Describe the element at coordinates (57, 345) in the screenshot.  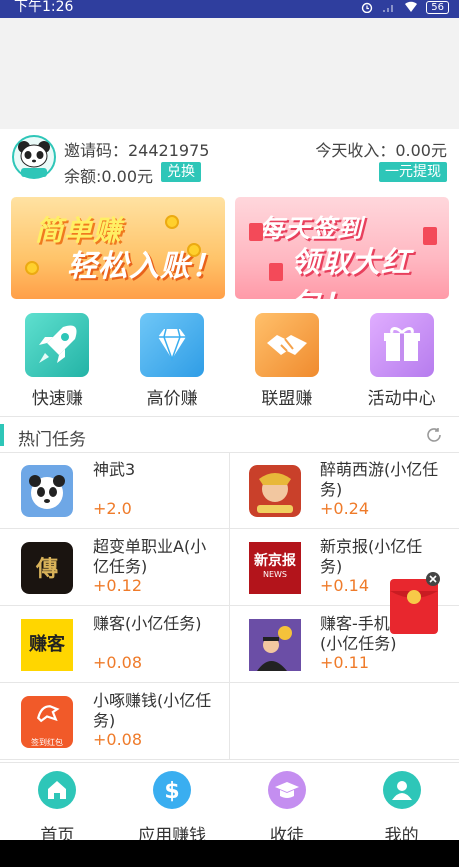
I see `rocket-icon` at that location.